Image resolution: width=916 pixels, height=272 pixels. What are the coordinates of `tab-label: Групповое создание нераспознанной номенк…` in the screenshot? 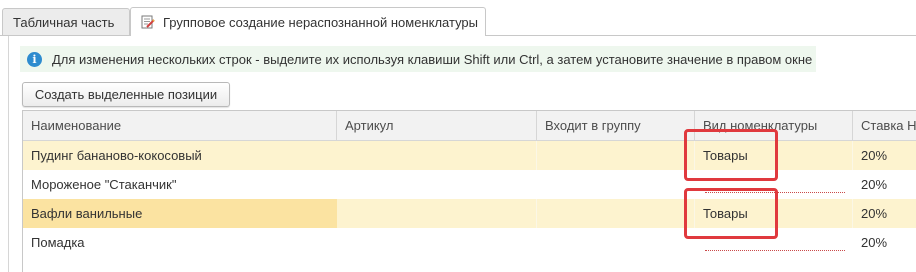 It's located at (321, 22).